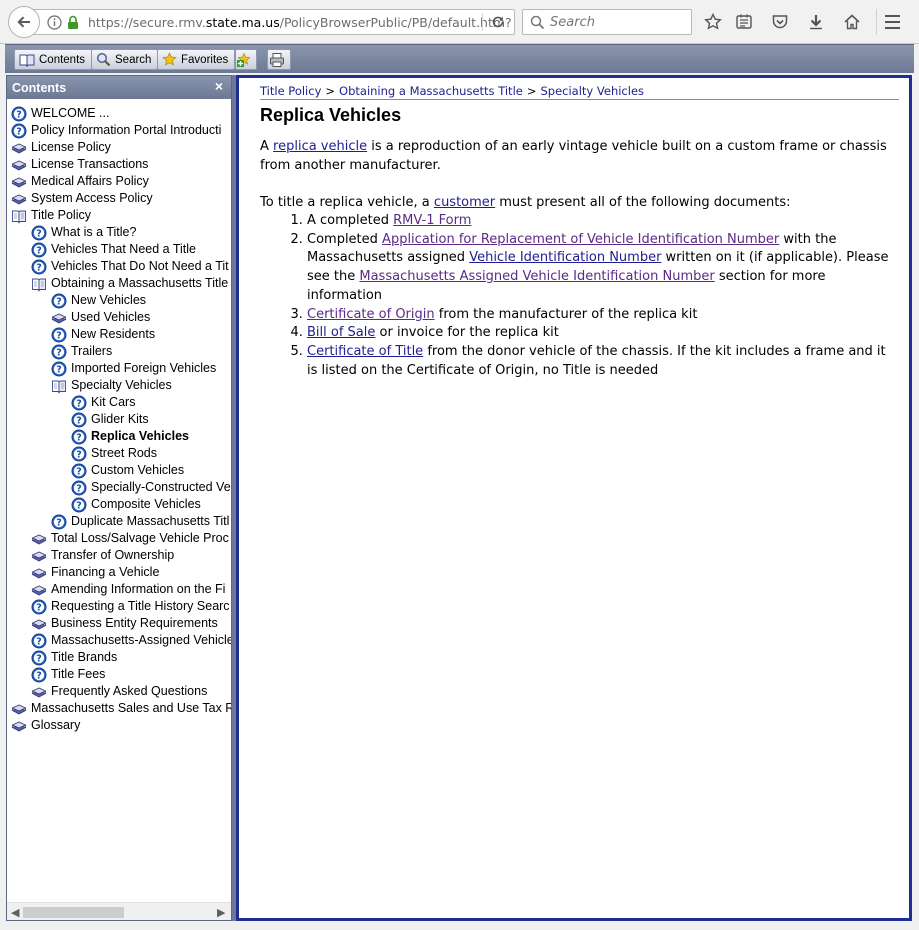 This screenshot has width=919, height=930. I want to click on tree-item-label: Used Vehicles, so click(111, 317).